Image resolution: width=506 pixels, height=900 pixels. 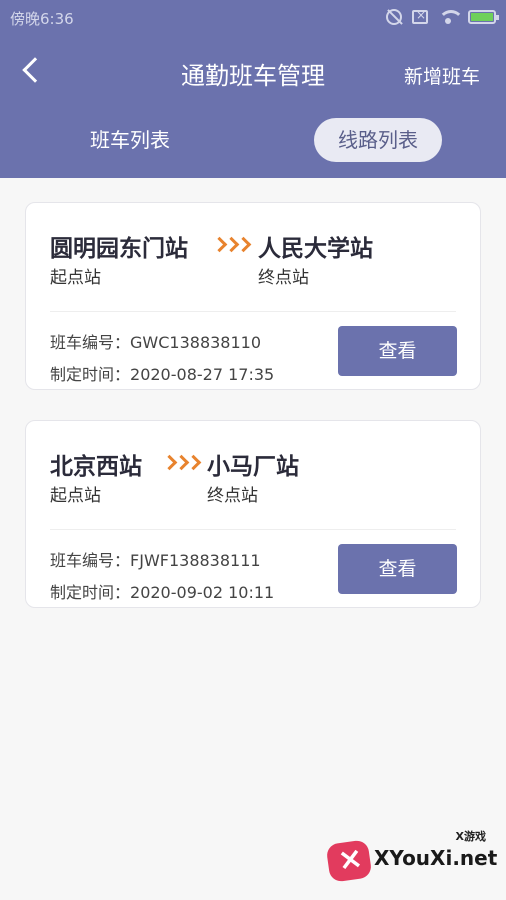 I want to click on created-time-row: 制定时间：2020-08-27 17:35, so click(x=162, y=373).